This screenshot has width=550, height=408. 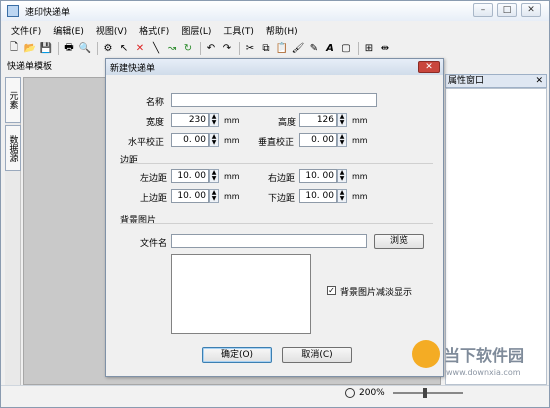 What do you see at coordinates (318, 196) in the screenshot?
I see `bottom-margin-input: 10. 00` at bounding box center [318, 196].